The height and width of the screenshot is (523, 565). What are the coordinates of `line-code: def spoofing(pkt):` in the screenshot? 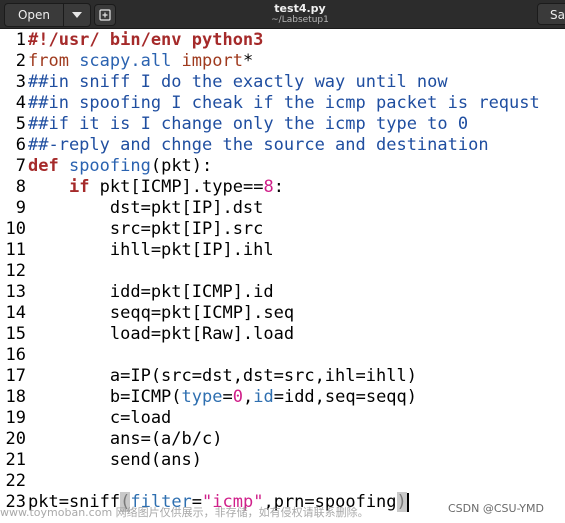 It's located at (120, 166).